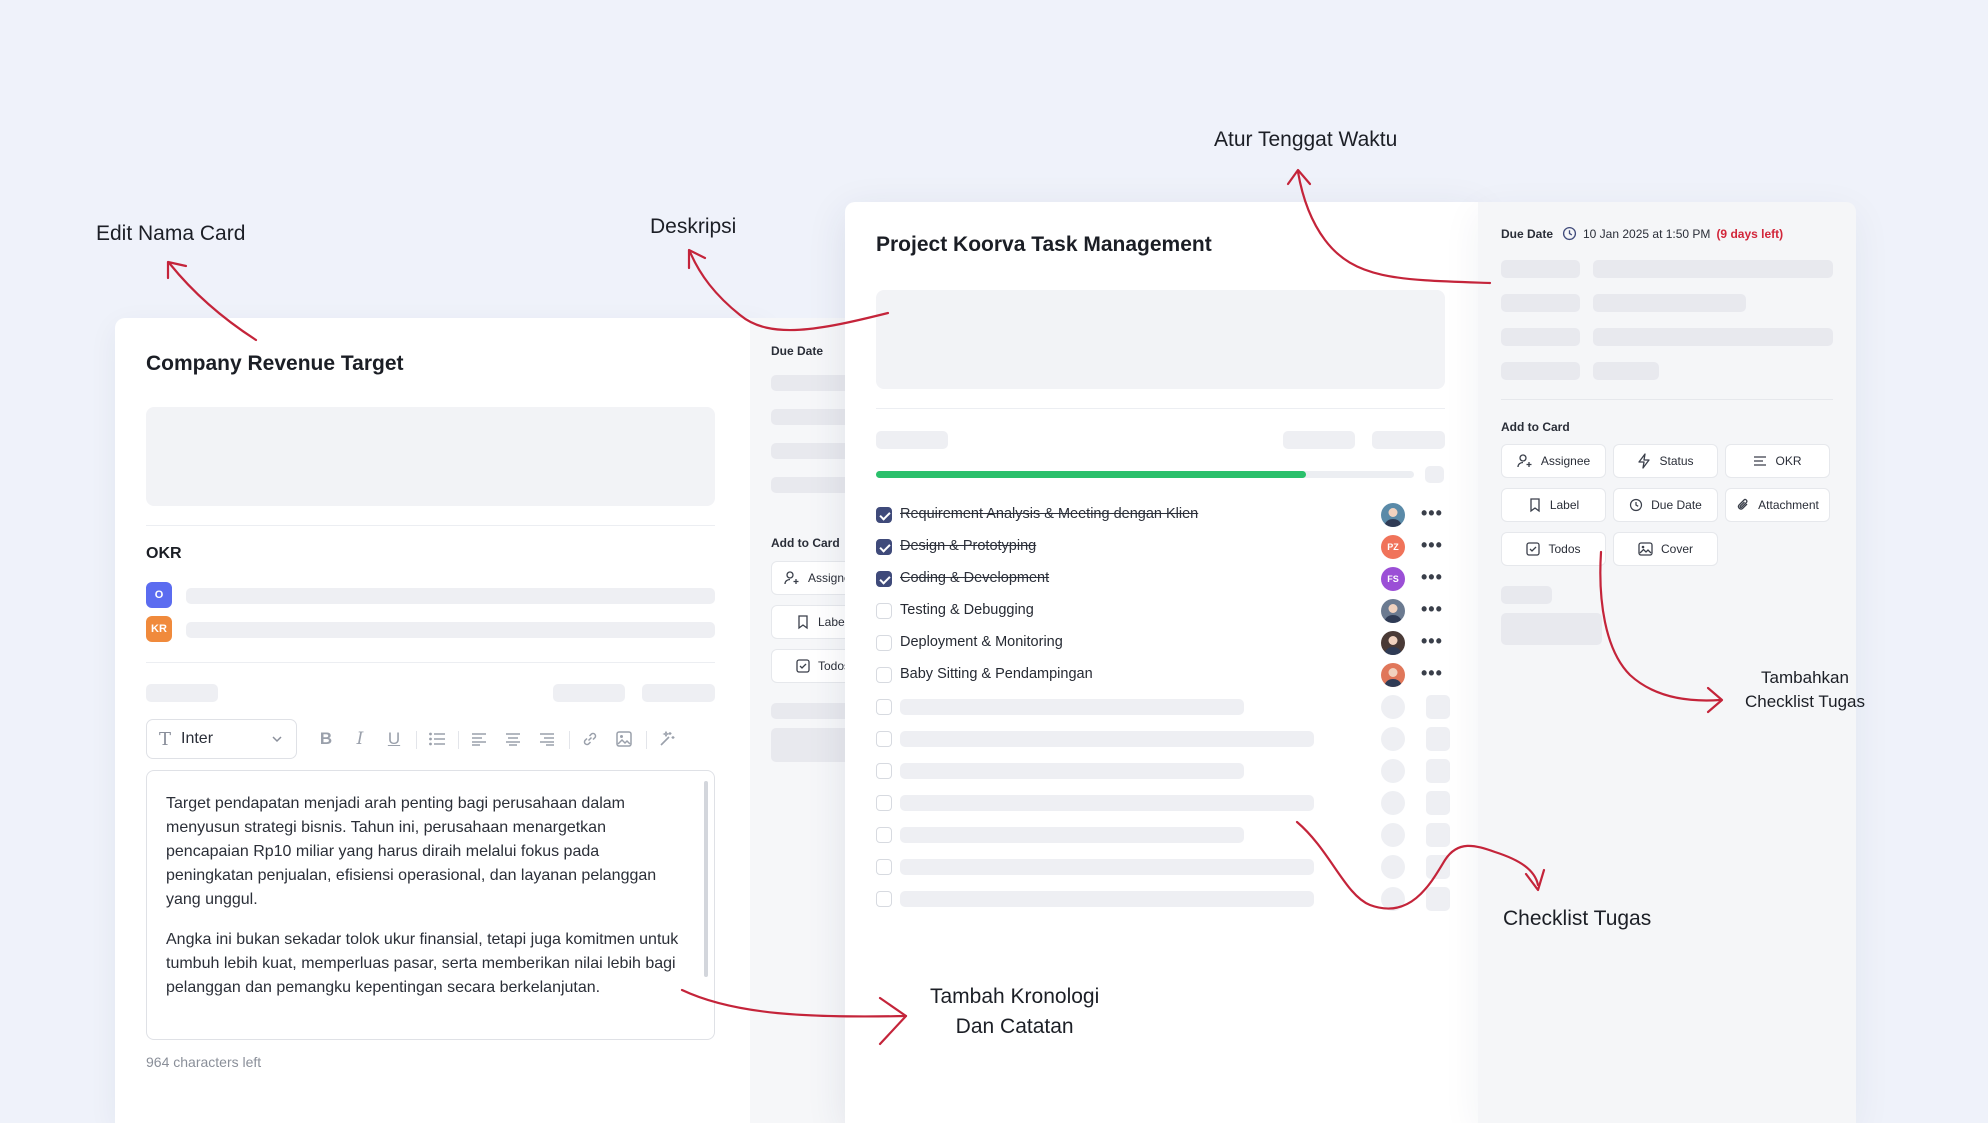 Image resolution: width=1988 pixels, height=1123 pixels. I want to click on okr-label: OKR, so click(1788, 461).